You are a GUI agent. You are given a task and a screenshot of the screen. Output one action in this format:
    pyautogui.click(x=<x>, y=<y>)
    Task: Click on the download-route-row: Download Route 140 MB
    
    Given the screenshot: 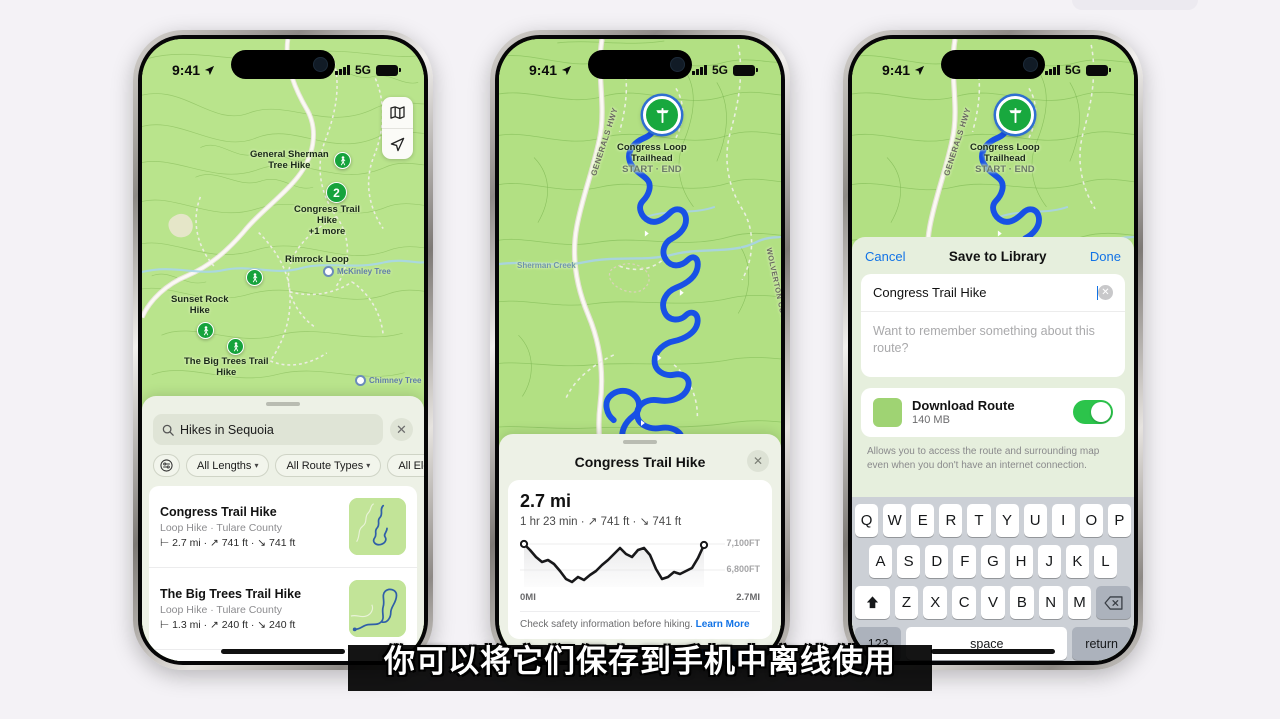 What is the action you would take?
    pyautogui.click(x=993, y=412)
    